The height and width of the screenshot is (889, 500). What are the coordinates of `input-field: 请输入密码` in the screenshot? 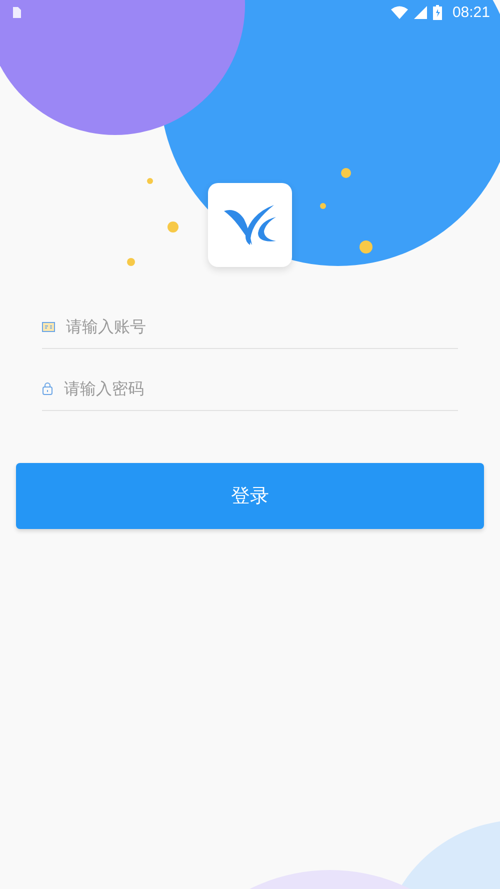 It's located at (261, 388).